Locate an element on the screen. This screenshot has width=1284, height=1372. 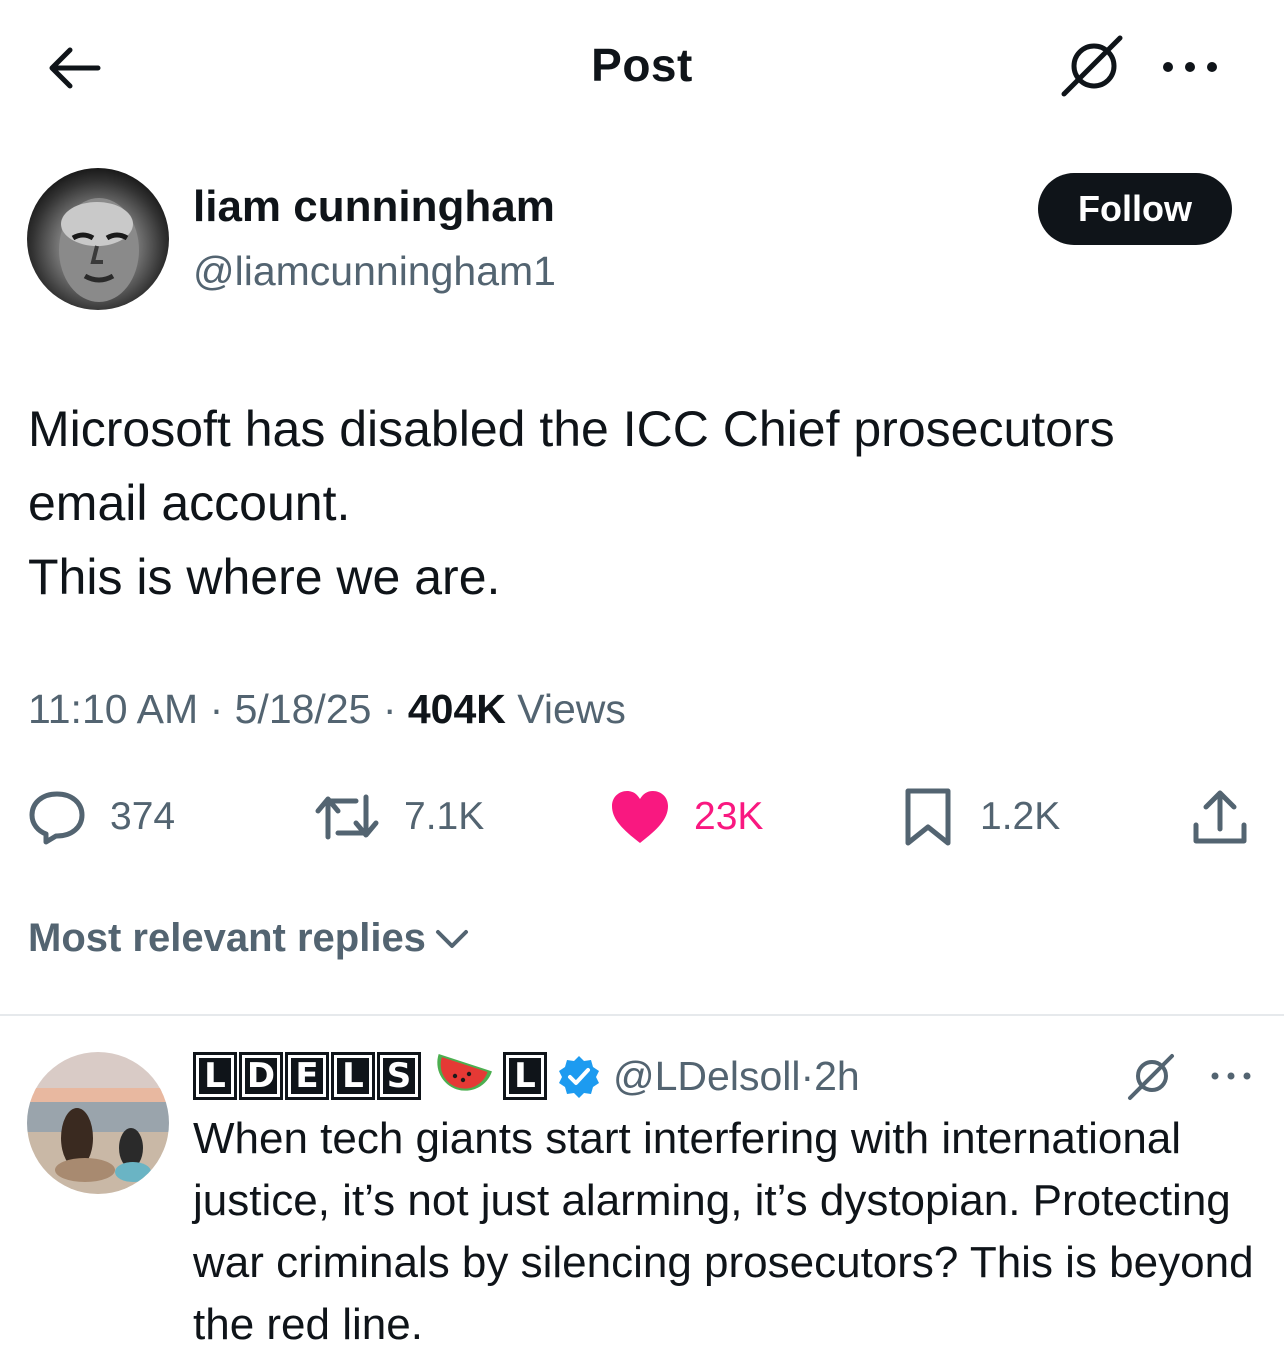
repost-button: 7.1K is located at coordinates (398, 817).